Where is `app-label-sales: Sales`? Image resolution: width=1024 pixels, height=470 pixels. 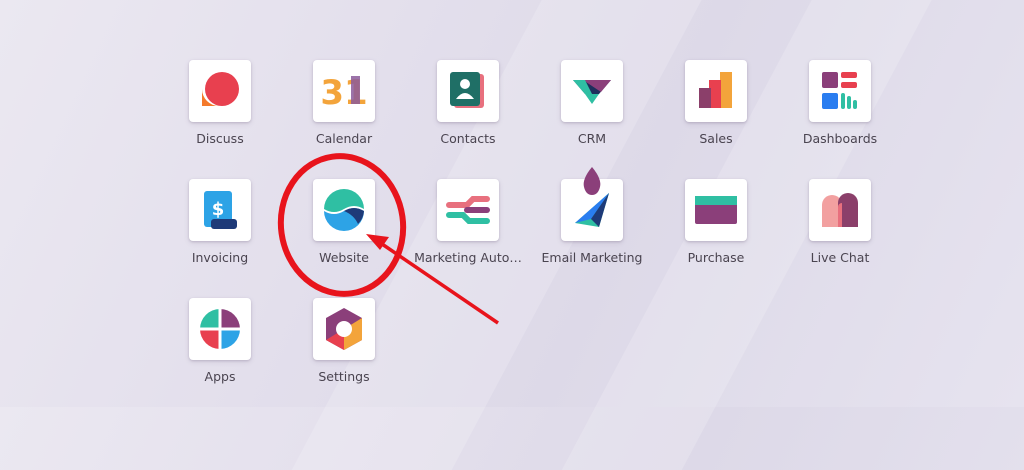
app-label-sales: Sales is located at coordinates (716, 138).